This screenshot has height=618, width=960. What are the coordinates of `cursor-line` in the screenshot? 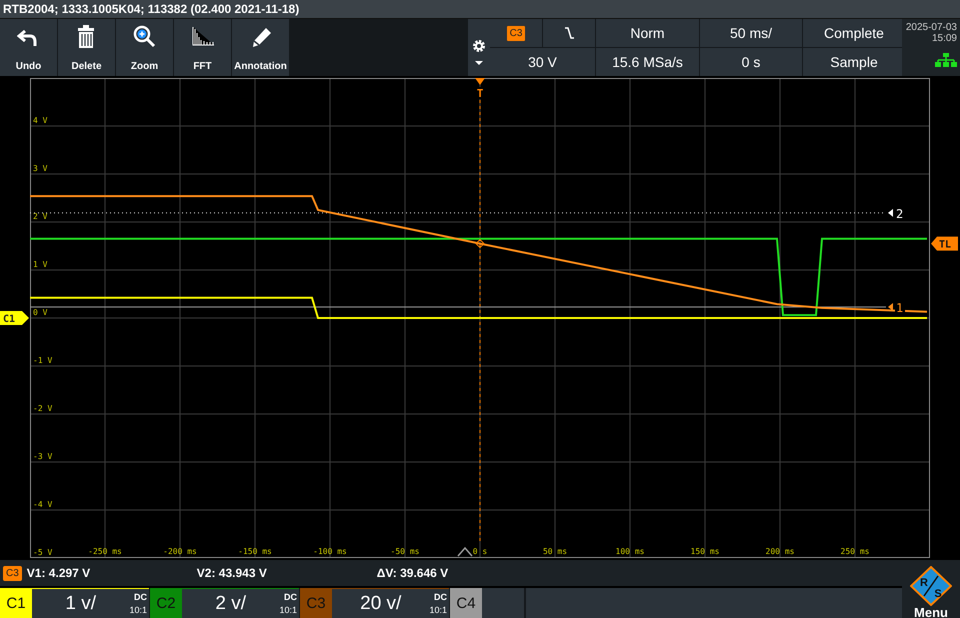 It's located at (458, 307).